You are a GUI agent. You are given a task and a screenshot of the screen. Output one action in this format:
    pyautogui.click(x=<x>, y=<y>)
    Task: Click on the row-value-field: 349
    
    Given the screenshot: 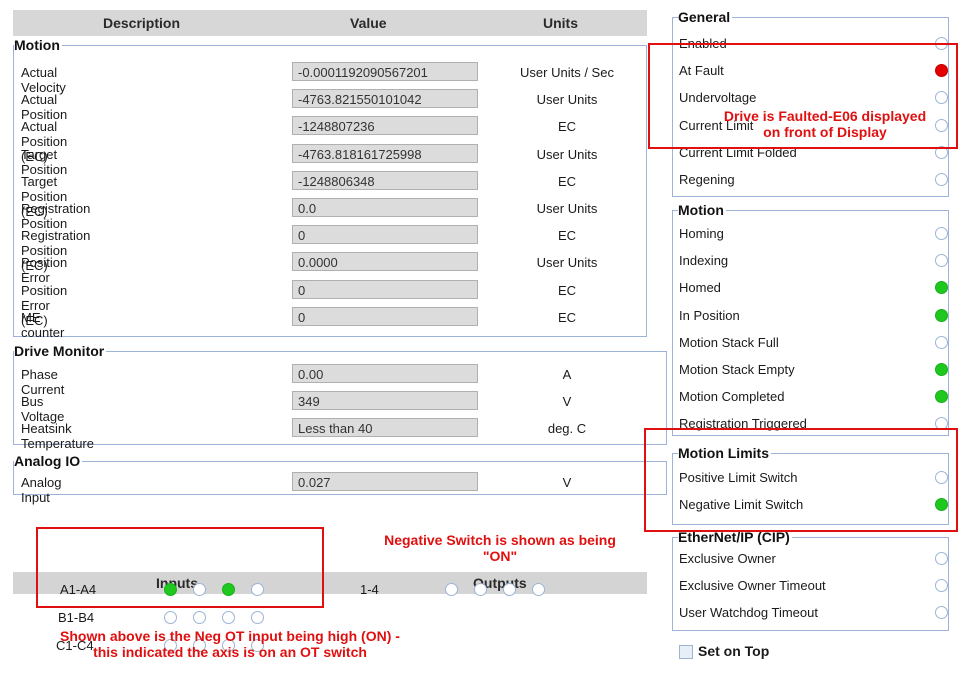 What is the action you would take?
    pyautogui.click(x=385, y=401)
    